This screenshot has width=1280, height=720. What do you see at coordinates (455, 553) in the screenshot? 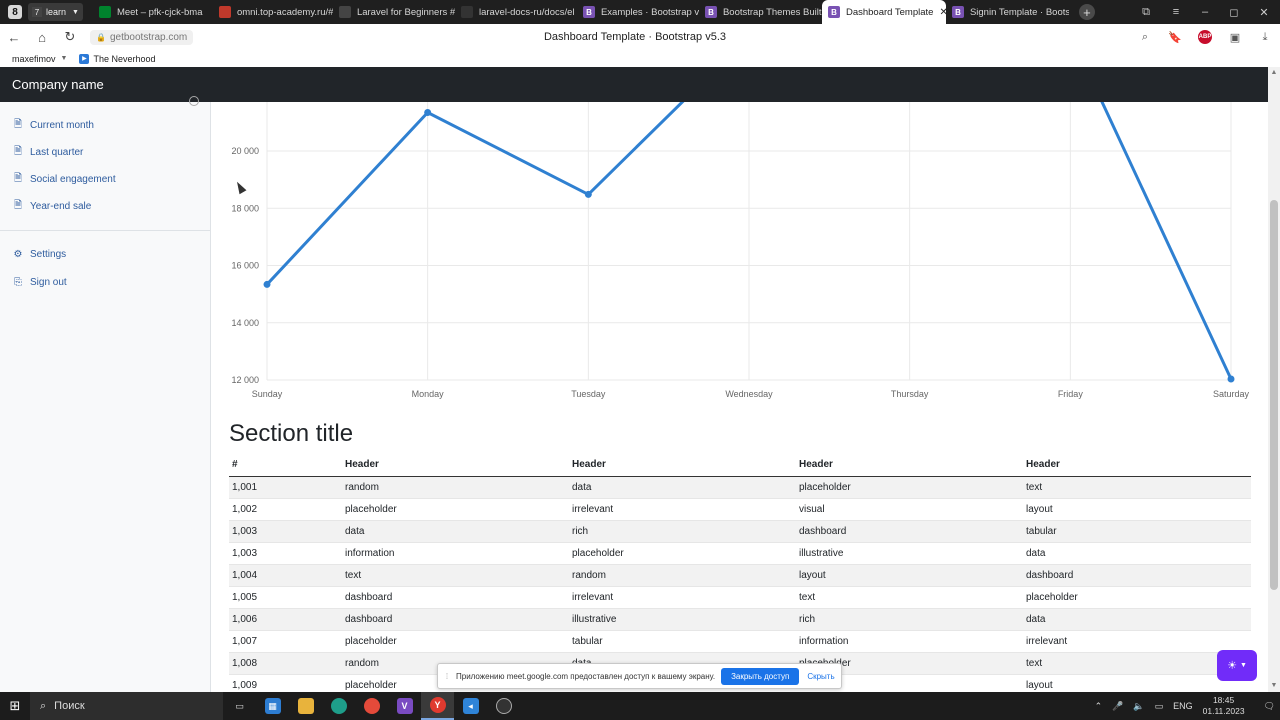
I see `table-cell: information` at bounding box center [455, 553].